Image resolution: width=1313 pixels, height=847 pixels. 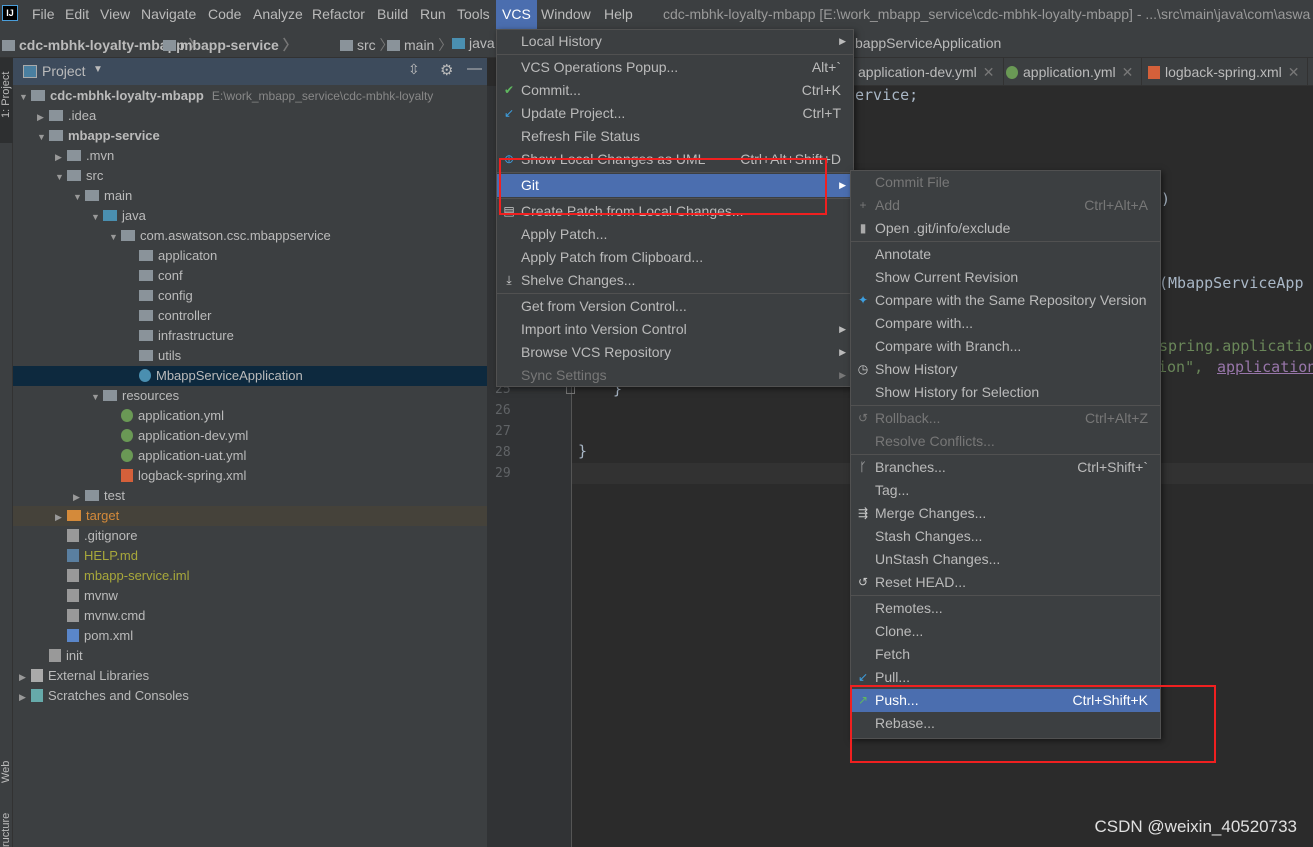 I want to click on tree-item: application-dev.yml, so click(x=250, y=436).